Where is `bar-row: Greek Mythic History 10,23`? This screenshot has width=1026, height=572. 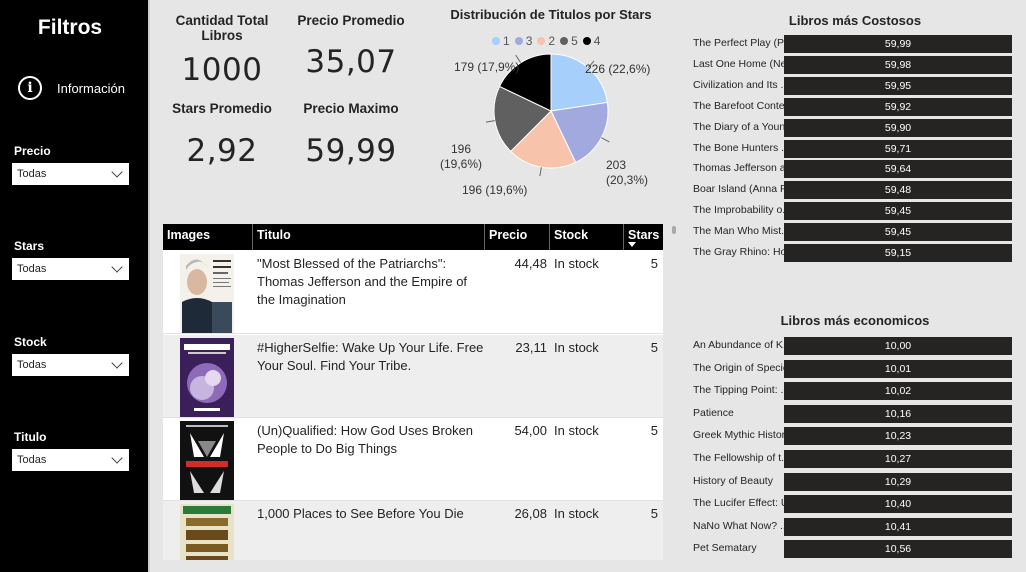
bar-row: Greek Mythic History 10,23 is located at coordinates (852, 436).